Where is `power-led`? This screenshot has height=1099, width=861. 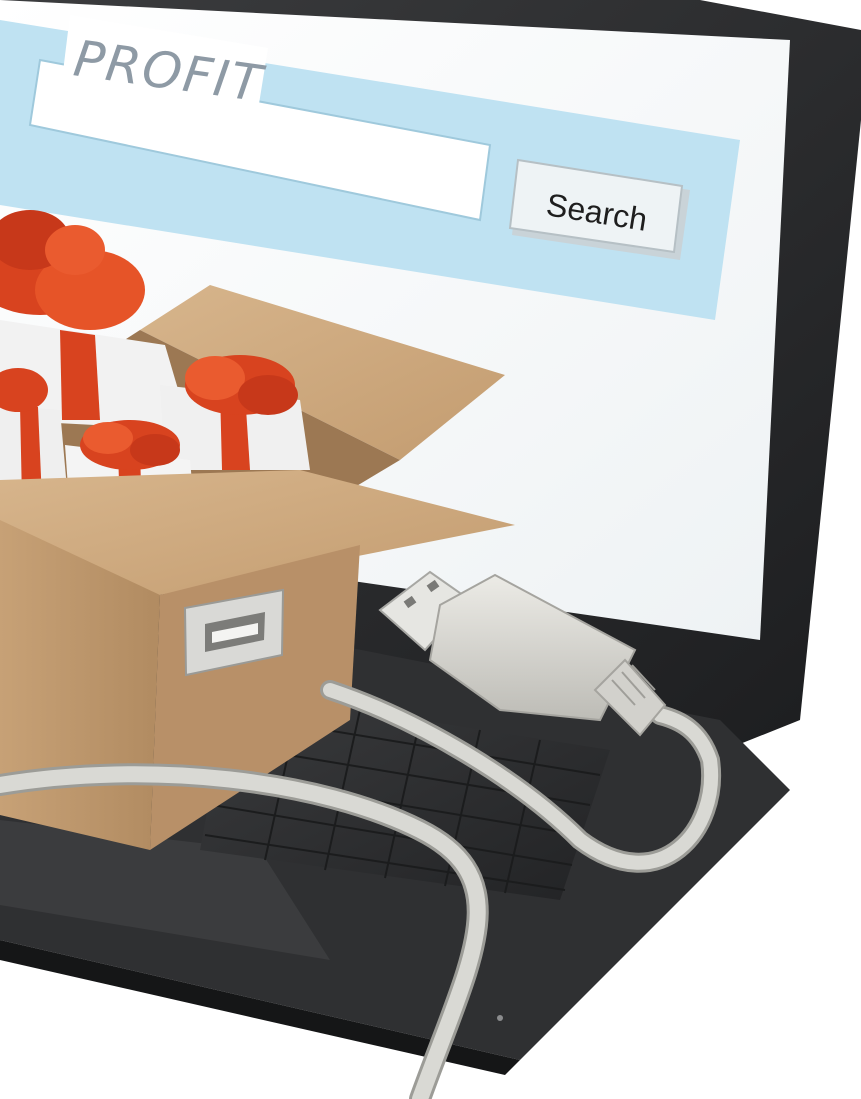 power-led is located at coordinates (500, 1018).